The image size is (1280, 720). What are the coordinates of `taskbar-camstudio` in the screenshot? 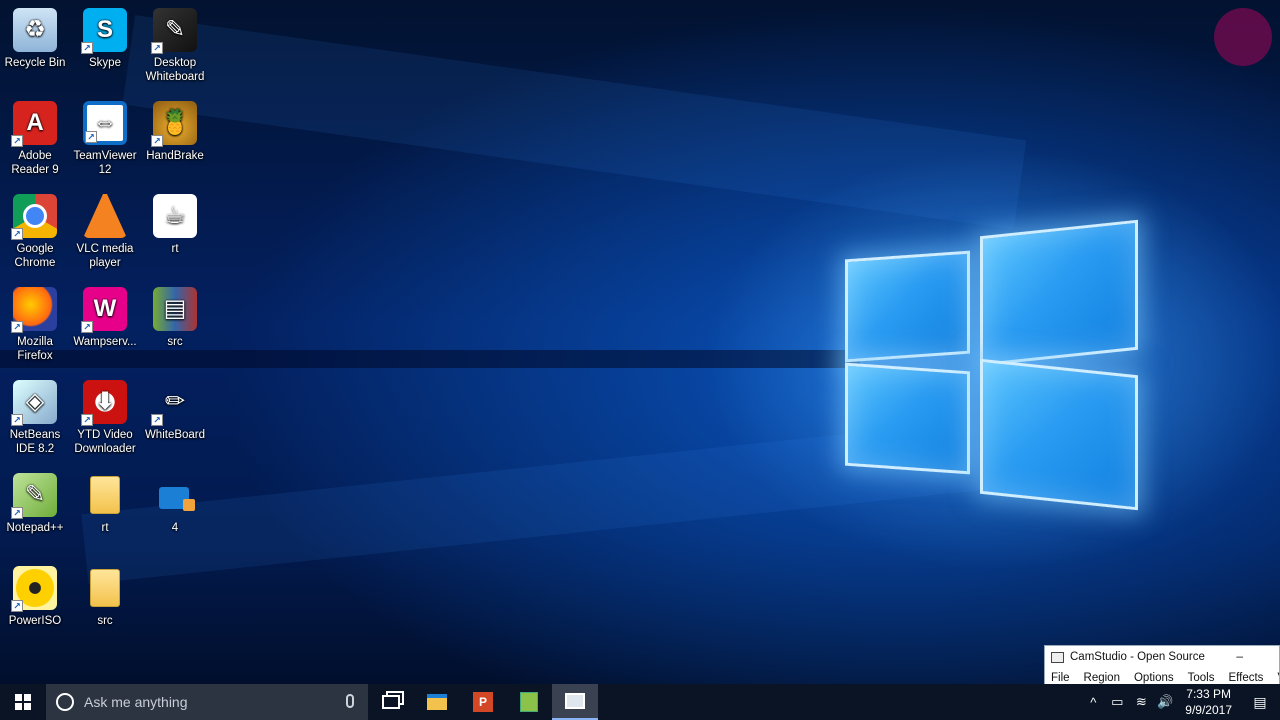 It's located at (575, 702).